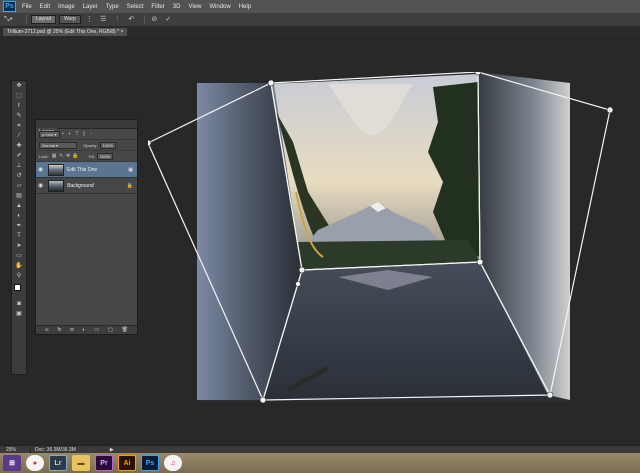 The width and height of the screenshot is (640, 473). Describe the element at coordinates (89, 20) in the screenshot. I see `grid-icon: ⋮` at that location.